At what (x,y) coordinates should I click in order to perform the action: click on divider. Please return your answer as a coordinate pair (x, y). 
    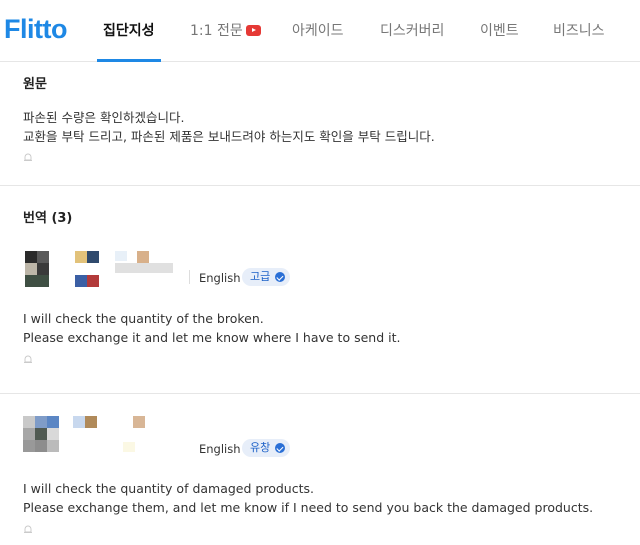
    Looking at the image, I should click on (189, 277).